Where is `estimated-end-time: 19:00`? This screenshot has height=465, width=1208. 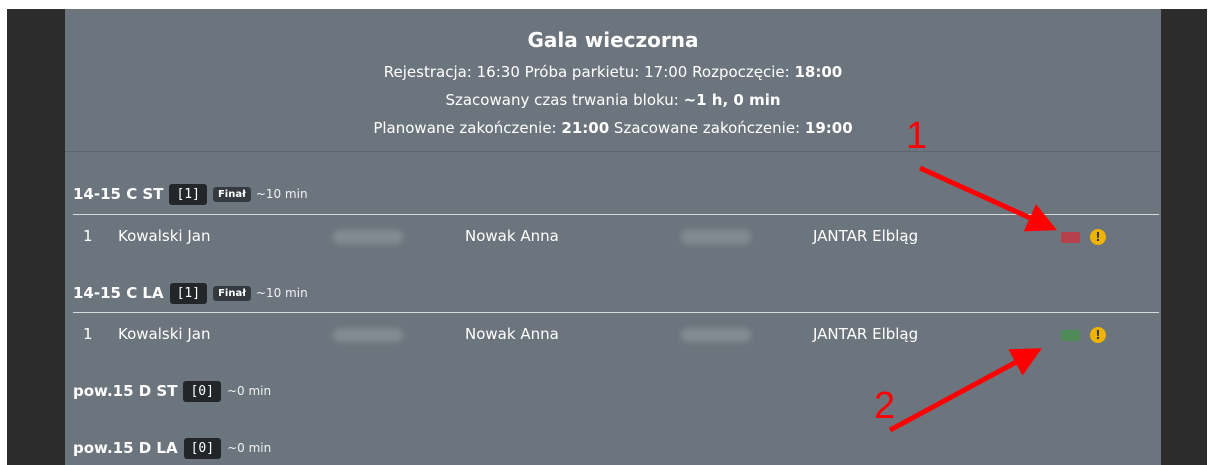 estimated-end-time: 19:00 is located at coordinates (828, 128).